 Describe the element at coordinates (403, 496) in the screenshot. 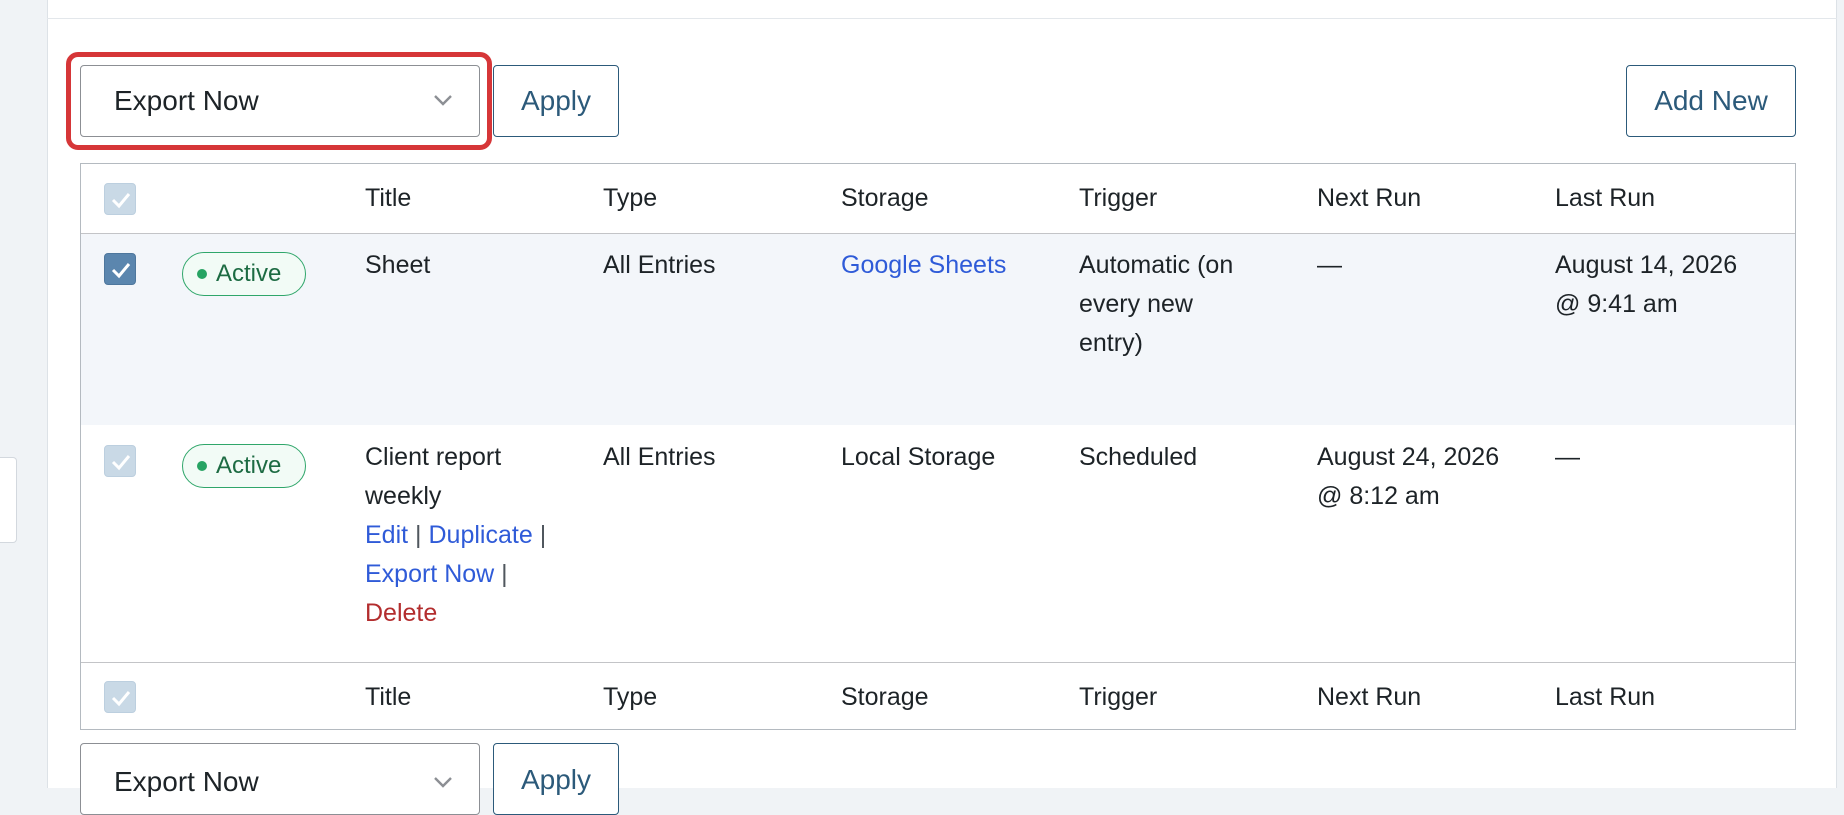

I see `title-line: weekly` at that location.